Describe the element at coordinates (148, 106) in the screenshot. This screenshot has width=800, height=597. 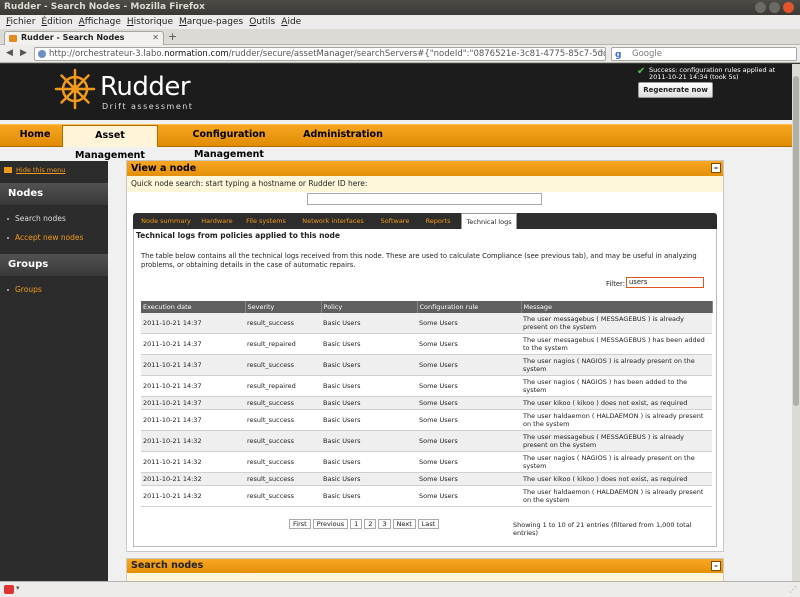
I see `brand-tagline: Drift assessment` at that location.